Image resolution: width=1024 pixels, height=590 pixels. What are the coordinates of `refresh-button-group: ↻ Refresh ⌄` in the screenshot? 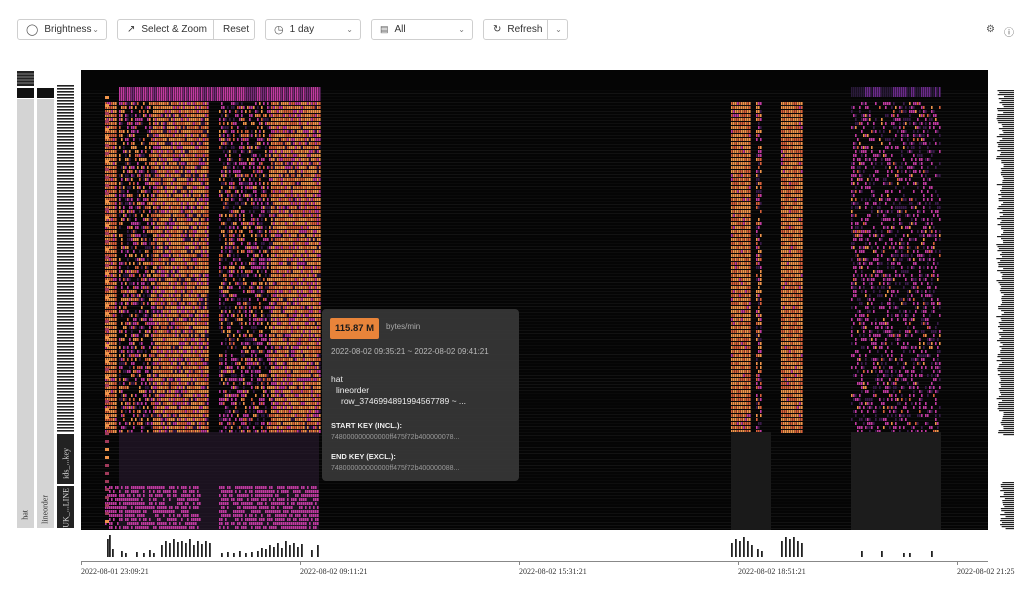 It's located at (525, 29).